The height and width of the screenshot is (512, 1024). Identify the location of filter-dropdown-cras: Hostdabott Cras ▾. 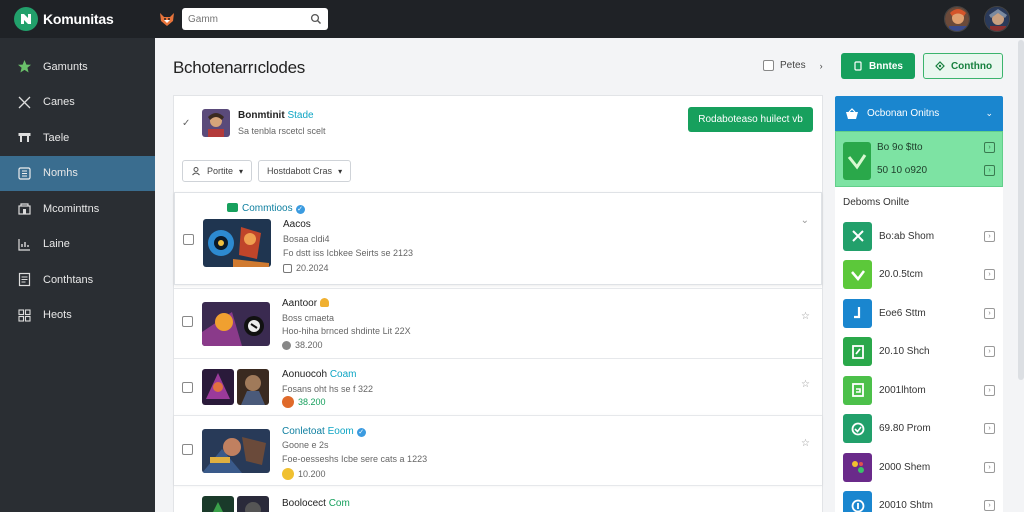
(305, 171).